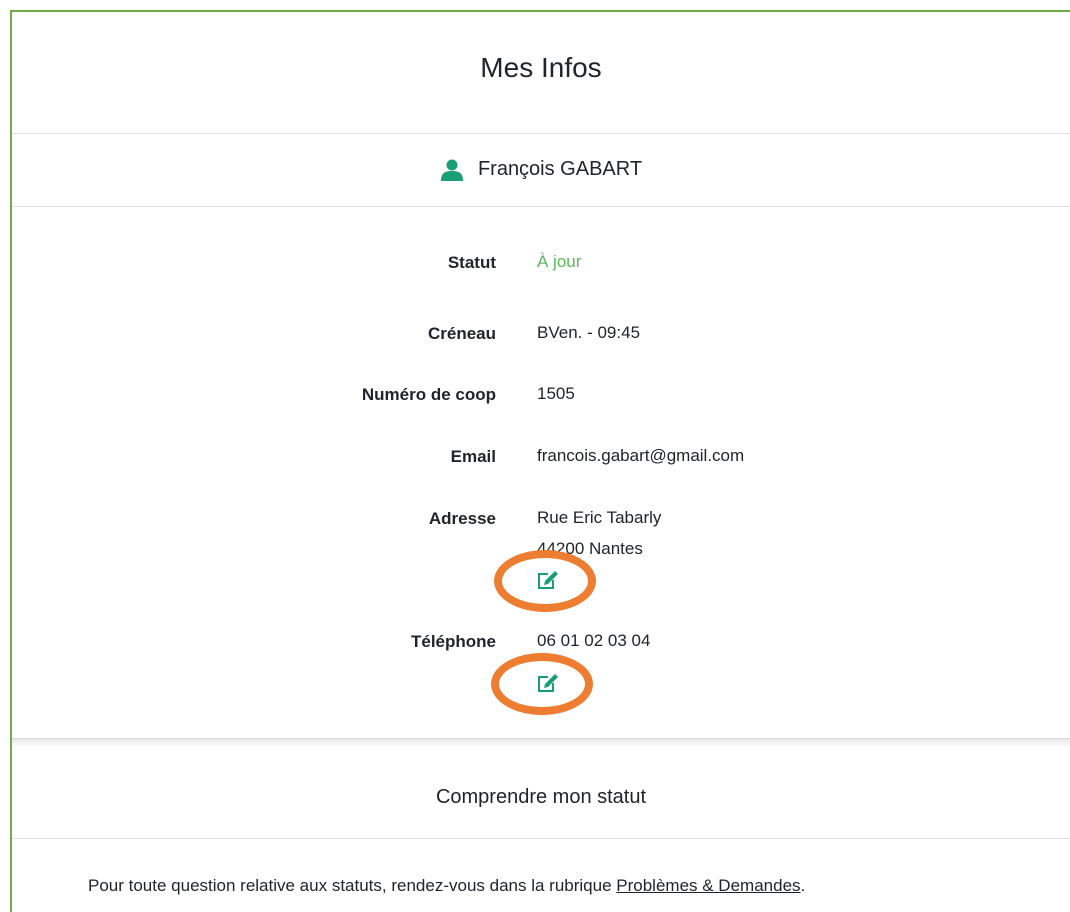 The height and width of the screenshot is (912, 1070). I want to click on section-title: Comprendre mon statut, so click(541, 797).